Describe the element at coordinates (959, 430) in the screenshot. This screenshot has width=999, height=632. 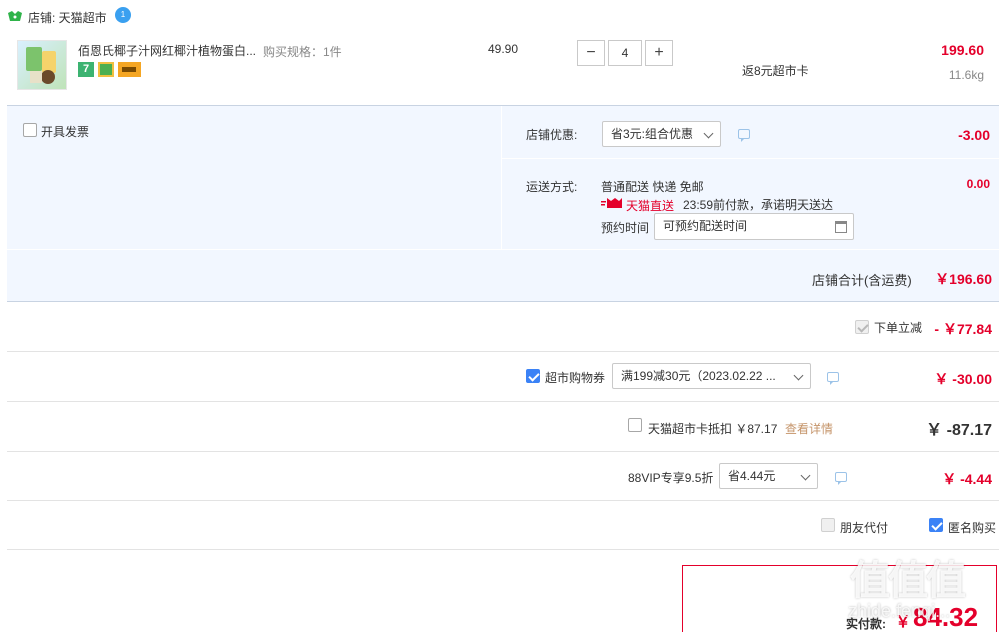
I see `card-amount: ￥ -87.17` at that location.